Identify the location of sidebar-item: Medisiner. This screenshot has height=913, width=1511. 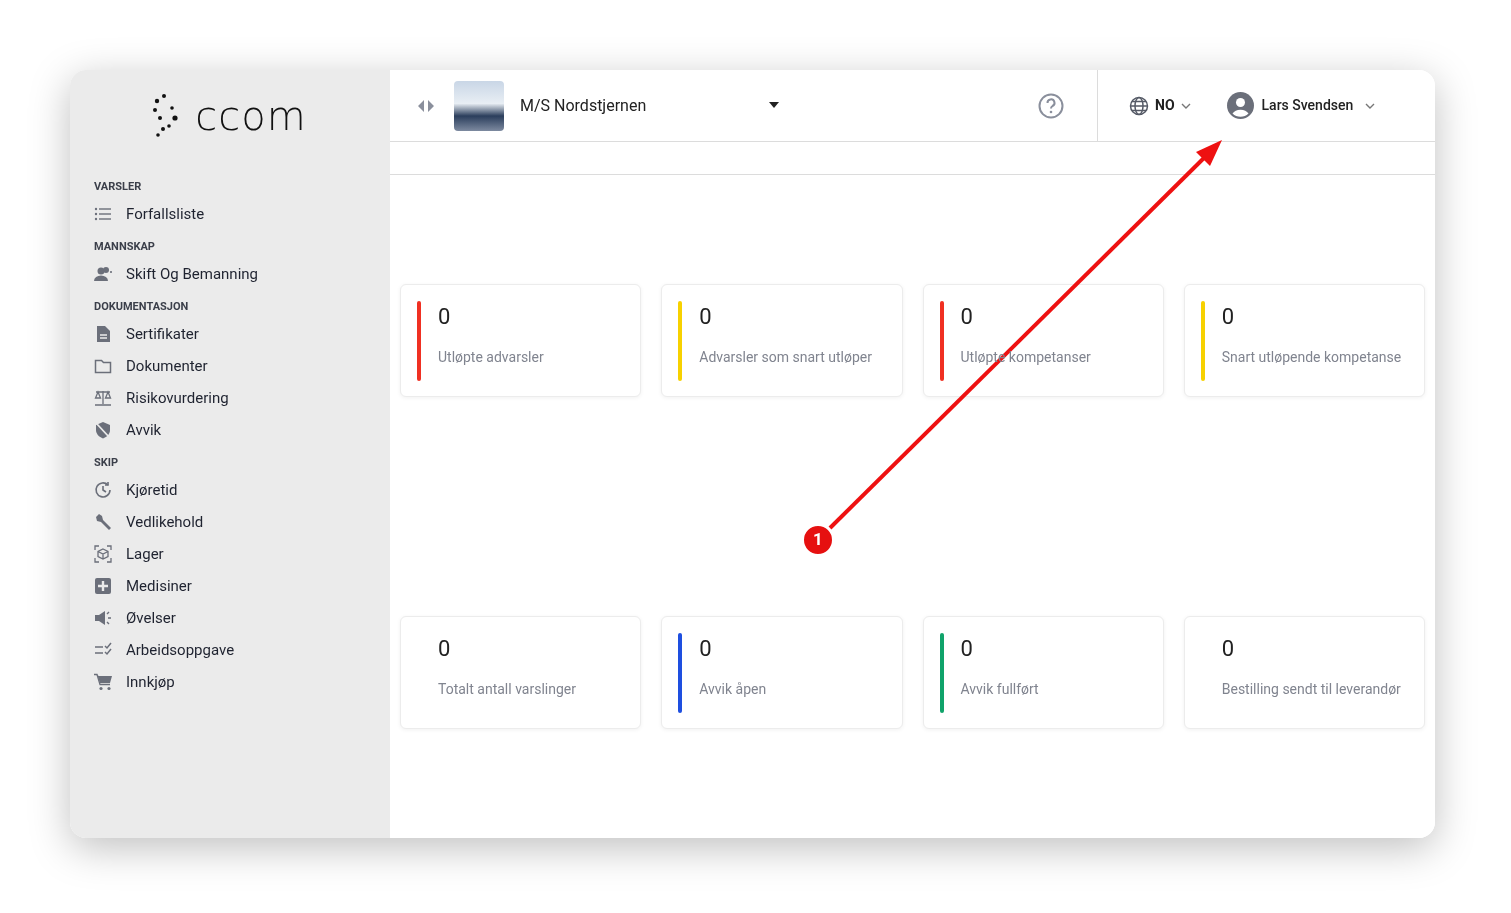
(230, 586).